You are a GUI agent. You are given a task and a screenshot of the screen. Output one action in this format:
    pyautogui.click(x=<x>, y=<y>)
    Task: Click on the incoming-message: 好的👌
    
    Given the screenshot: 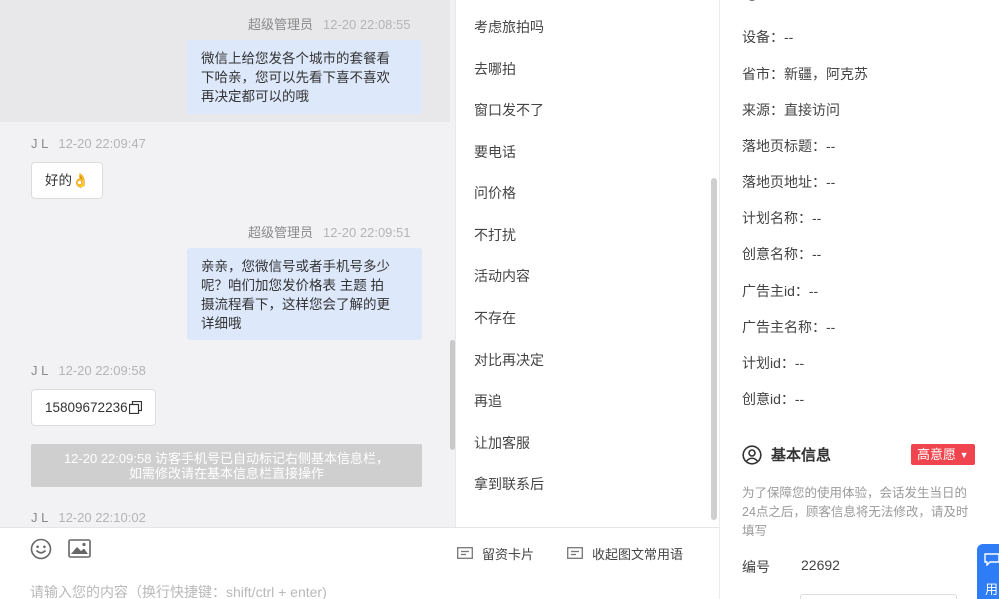 What is the action you would take?
    pyautogui.click(x=67, y=180)
    